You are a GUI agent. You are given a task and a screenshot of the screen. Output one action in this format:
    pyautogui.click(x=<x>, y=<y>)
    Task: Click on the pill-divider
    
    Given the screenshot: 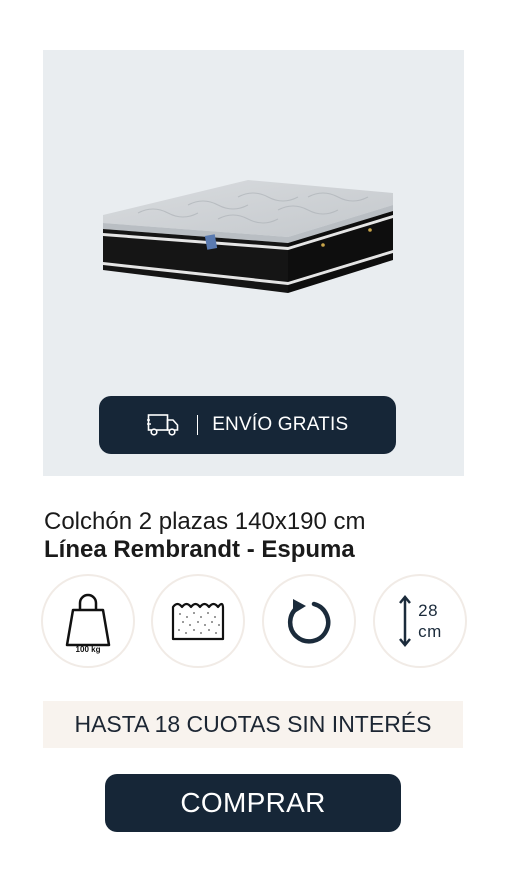 What is the action you would take?
    pyautogui.click(x=197, y=425)
    